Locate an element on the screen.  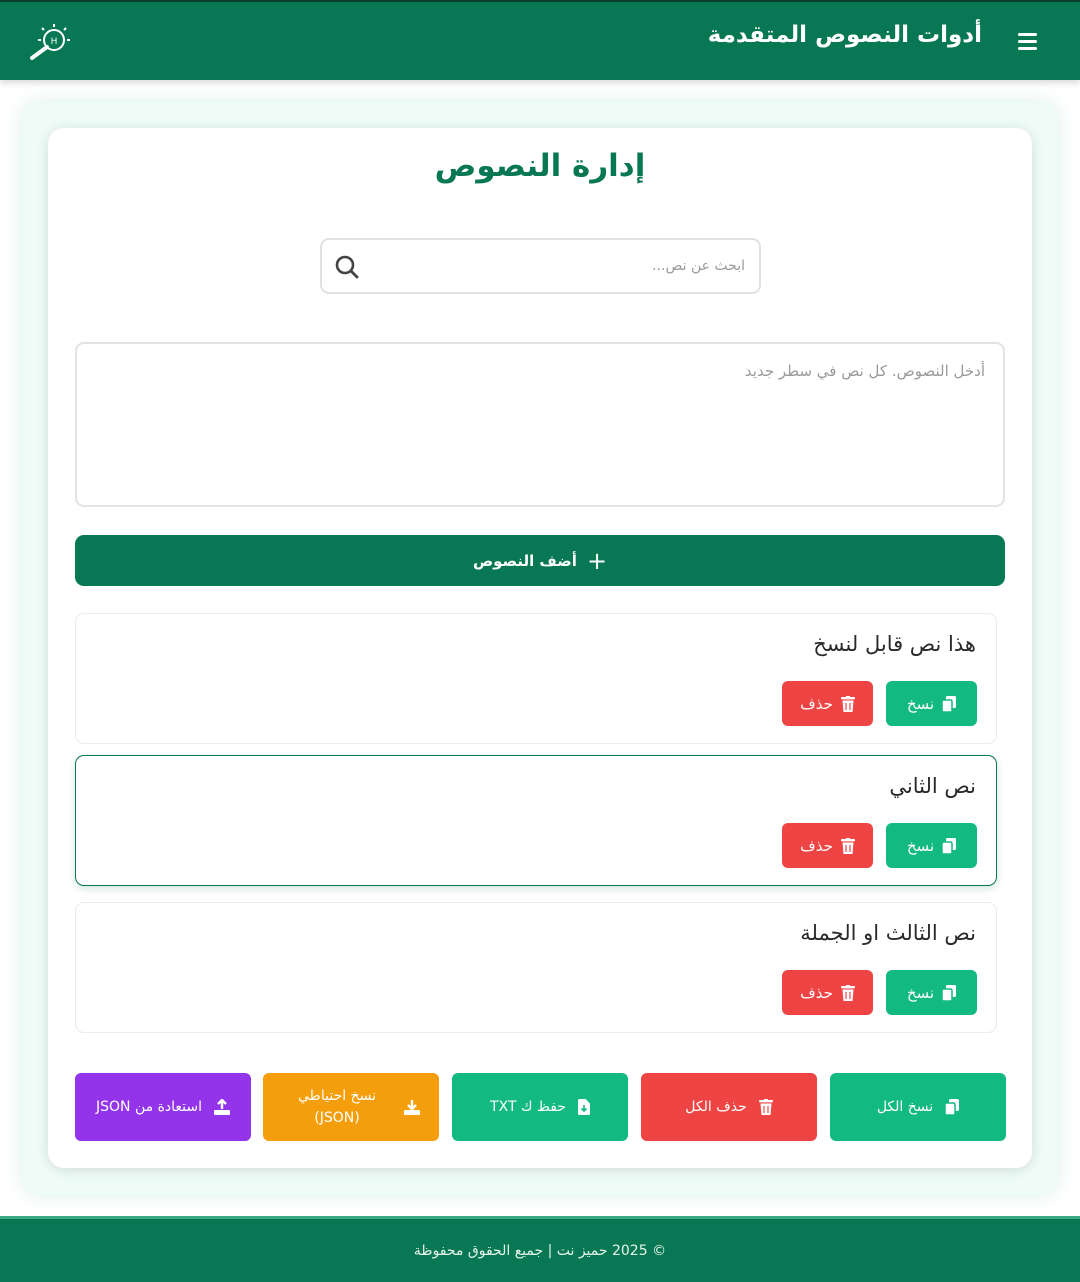
magnifier-logo-icon: H is located at coordinates (50, 42).